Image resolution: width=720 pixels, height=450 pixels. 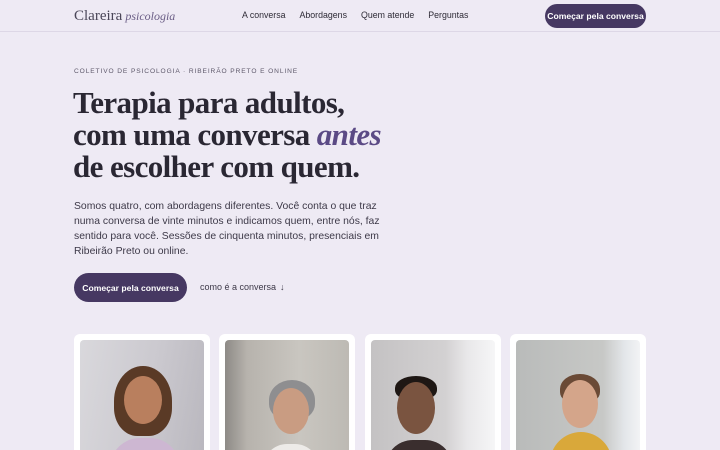 What do you see at coordinates (216, 166) in the screenshot?
I see `headline-line-3: de escolher com quem.` at bounding box center [216, 166].